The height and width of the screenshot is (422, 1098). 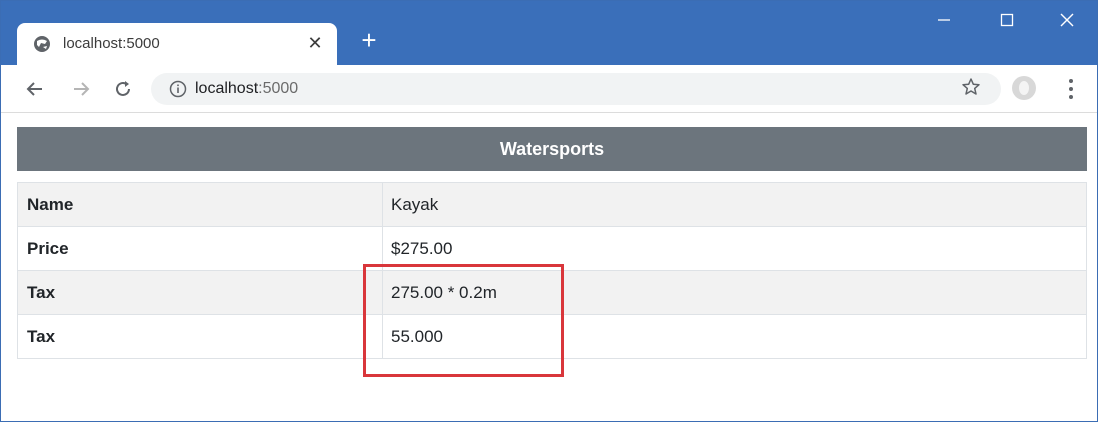 I want to click on arrow-right-icon, so click(x=81, y=89).